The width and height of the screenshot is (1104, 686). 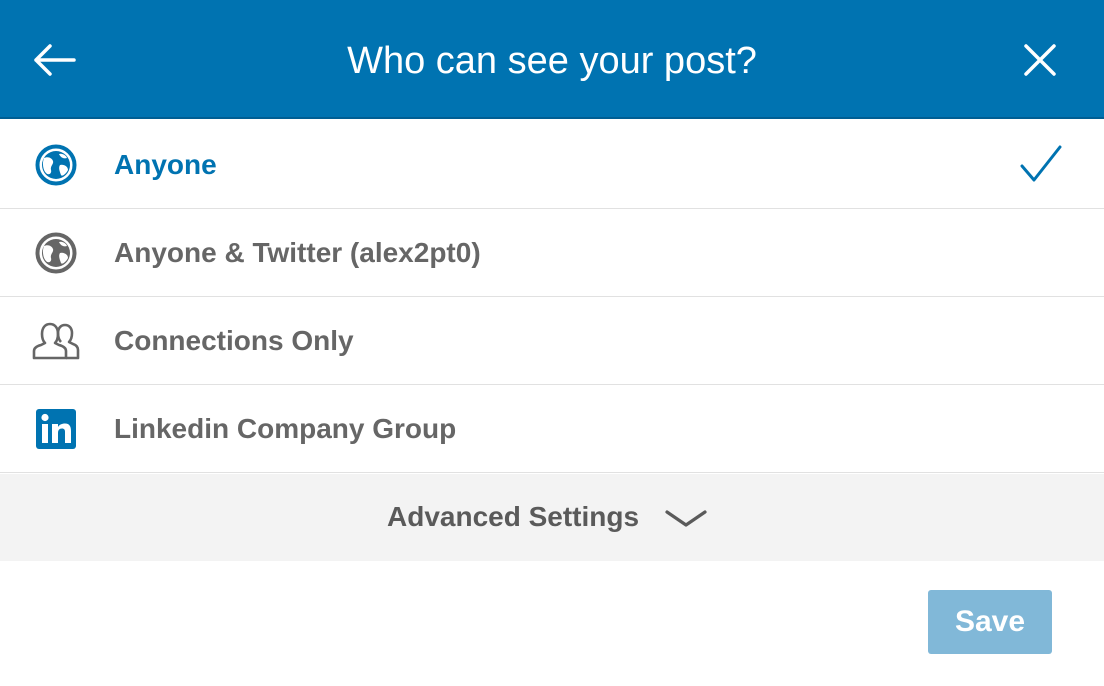 What do you see at coordinates (990, 622) in the screenshot?
I see `save-button: Save` at bounding box center [990, 622].